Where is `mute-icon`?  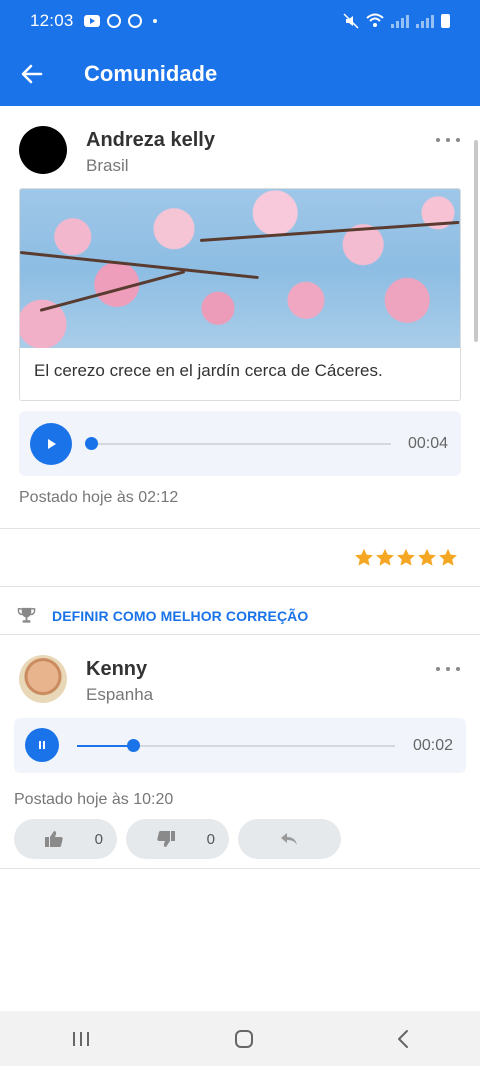 mute-icon is located at coordinates (351, 21).